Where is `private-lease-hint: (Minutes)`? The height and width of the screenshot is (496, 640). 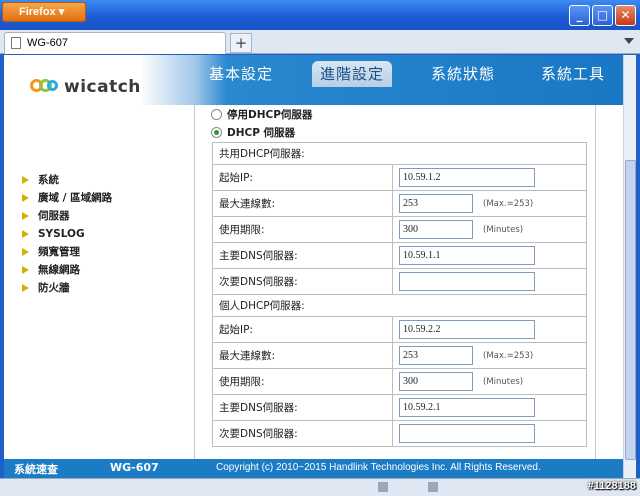
private-lease-hint: (Minutes) is located at coordinates (503, 381).